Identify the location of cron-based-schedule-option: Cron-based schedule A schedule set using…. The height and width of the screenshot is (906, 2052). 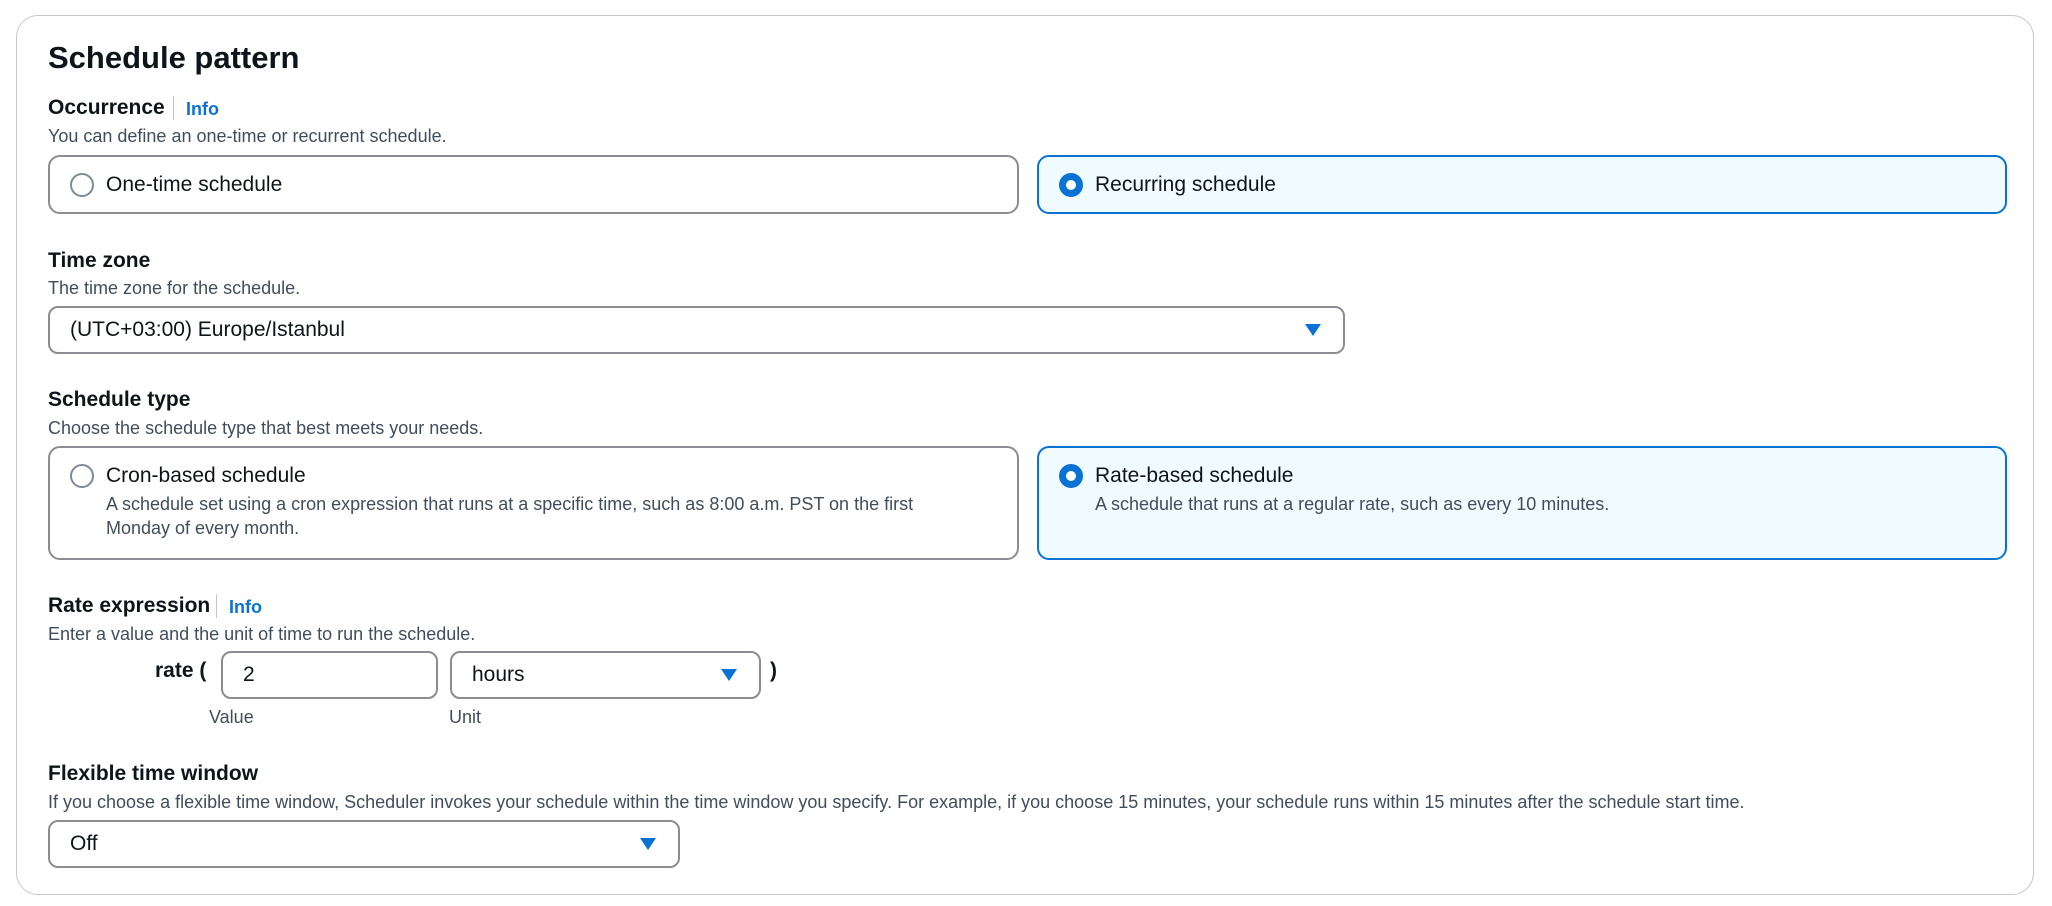
(533, 503).